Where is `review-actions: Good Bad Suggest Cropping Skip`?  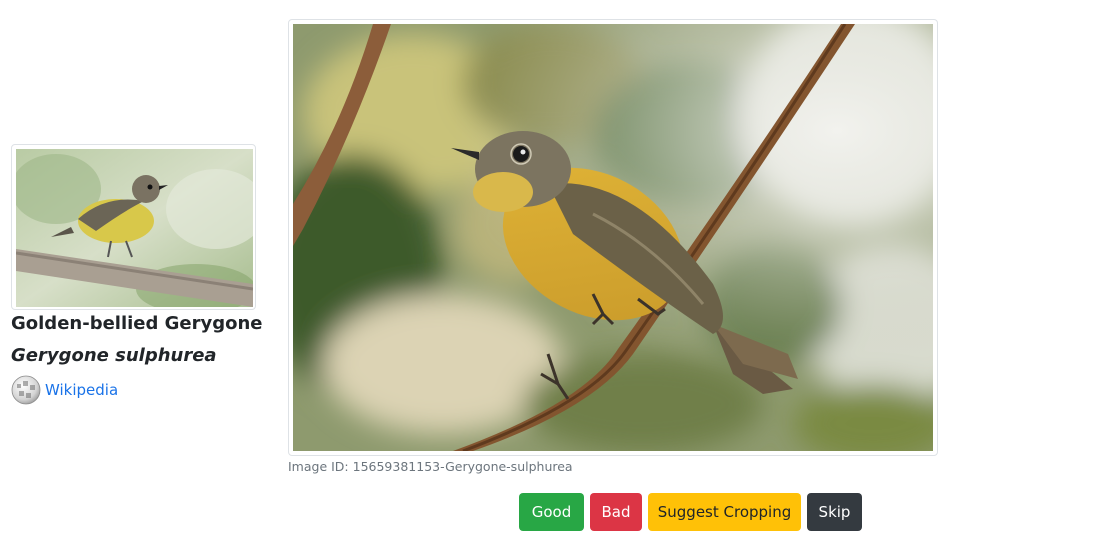
review-actions: Good Bad Suggest Cropping Skip is located at coordinates (690, 512).